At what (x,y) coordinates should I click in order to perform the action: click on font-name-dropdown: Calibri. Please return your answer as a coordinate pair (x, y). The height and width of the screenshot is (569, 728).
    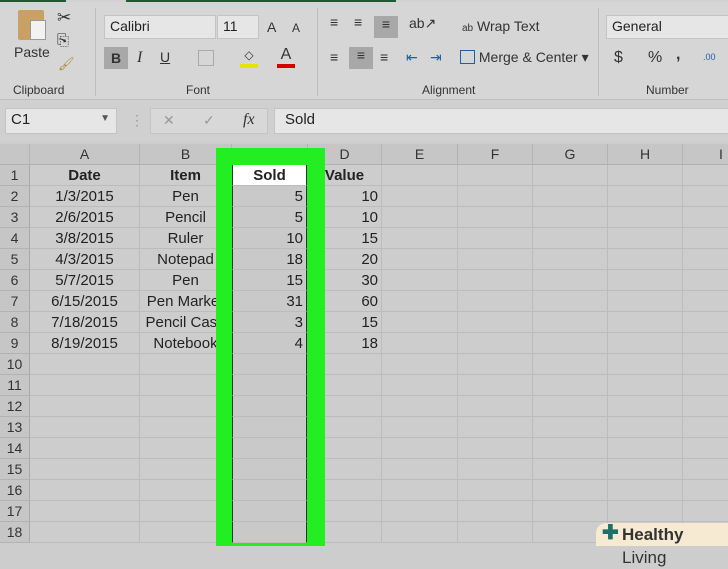
    Looking at the image, I should click on (160, 27).